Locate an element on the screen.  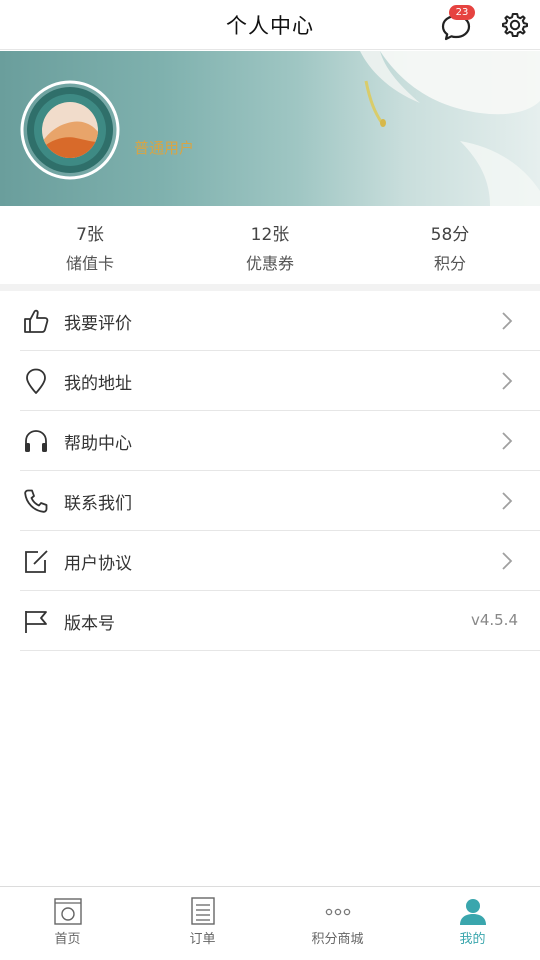
tab-label: 订单 is located at coordinates (202, 939).